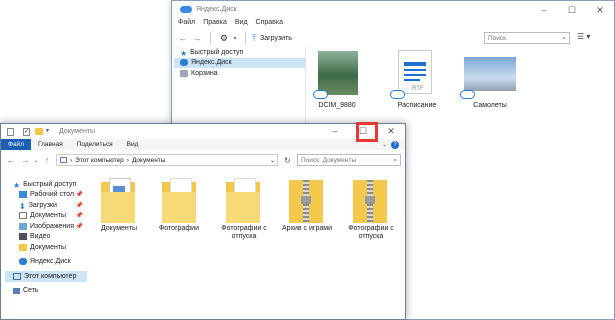 The height and width of the screenshot is (320, 615). Describe the element at coordinates (95, 144) in the screenshot. I see `tab-share: Поделиться` at that location.